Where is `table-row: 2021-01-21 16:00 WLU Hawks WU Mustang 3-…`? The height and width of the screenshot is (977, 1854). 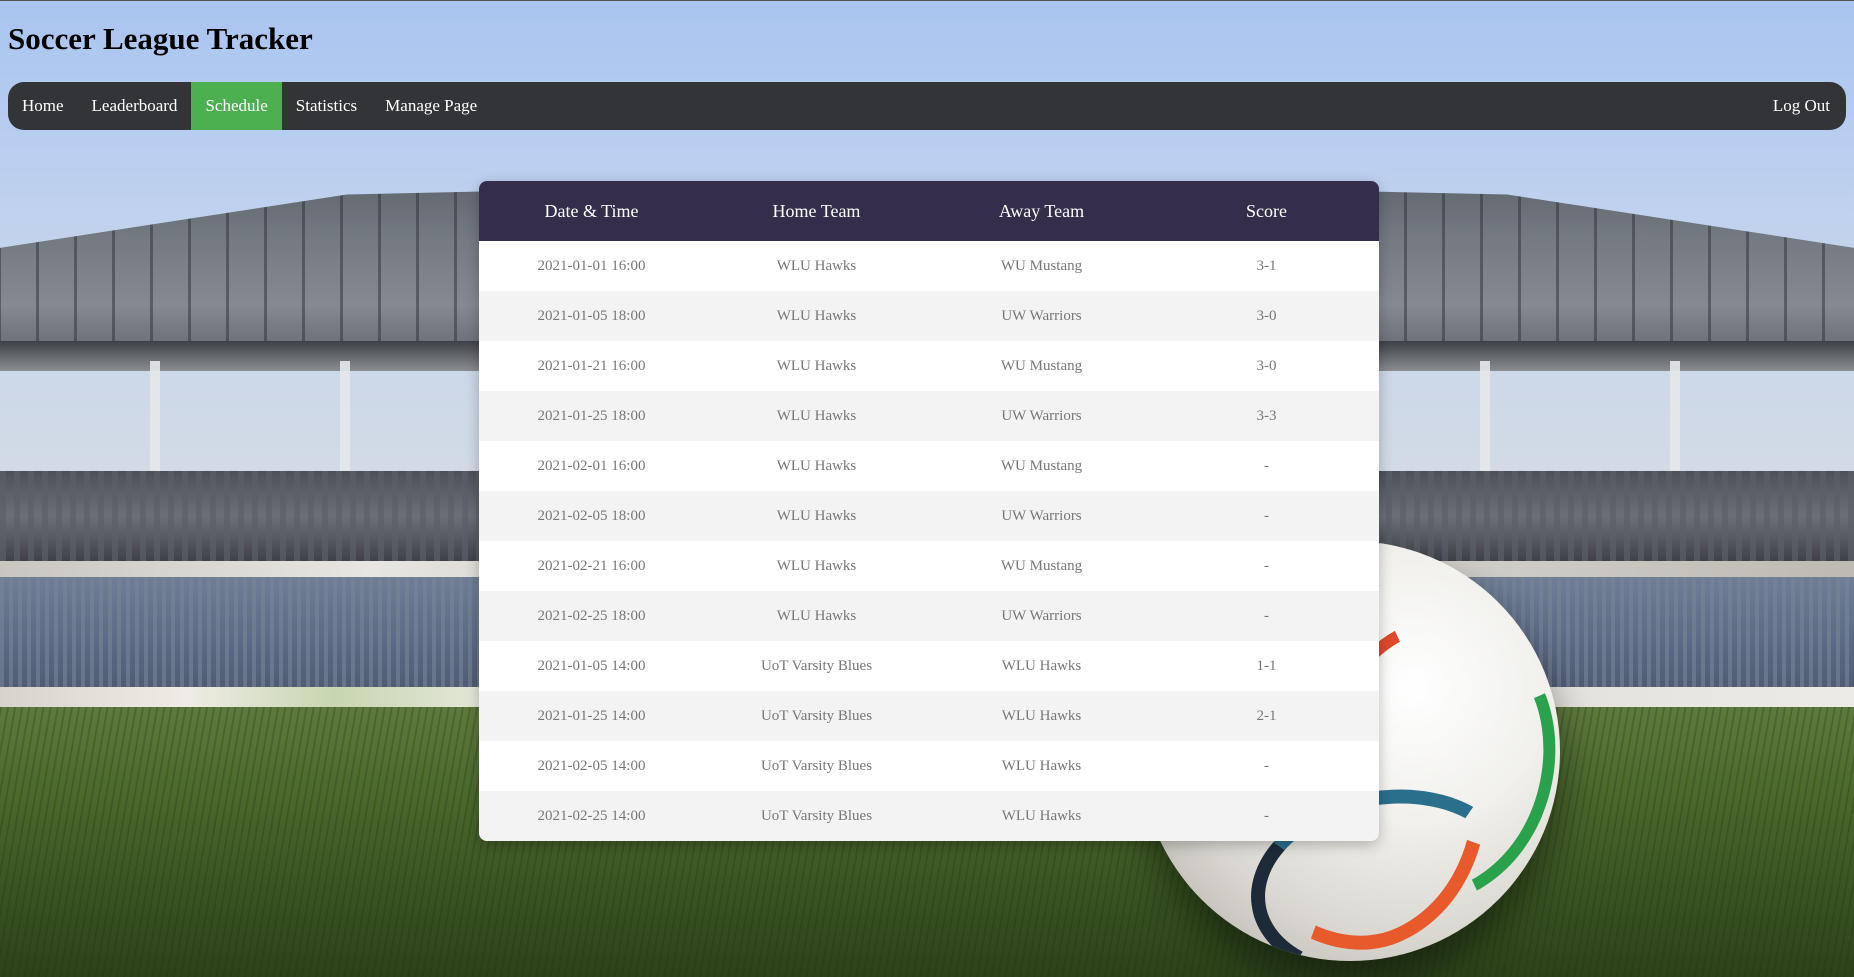
table-row: 2021-01-21 16:00 WLU Hawks WU Mustang 3-… is located at coordinates (929, 366).